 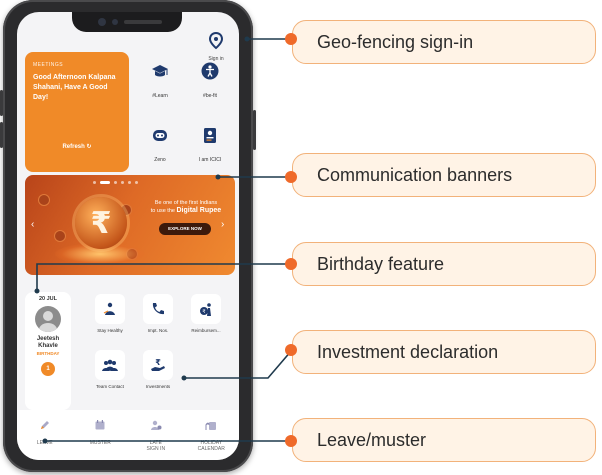 I want to click on reimbursement-icon: ₹, so click(x=205, y=309).